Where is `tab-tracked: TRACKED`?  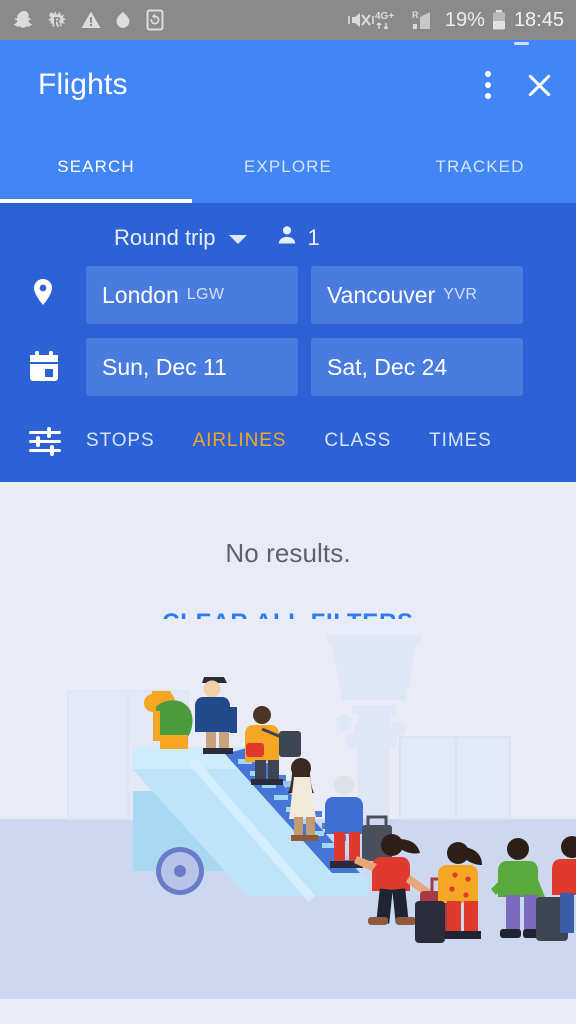 tab-tracked: TRACKED is located at coordinates (480, 166).